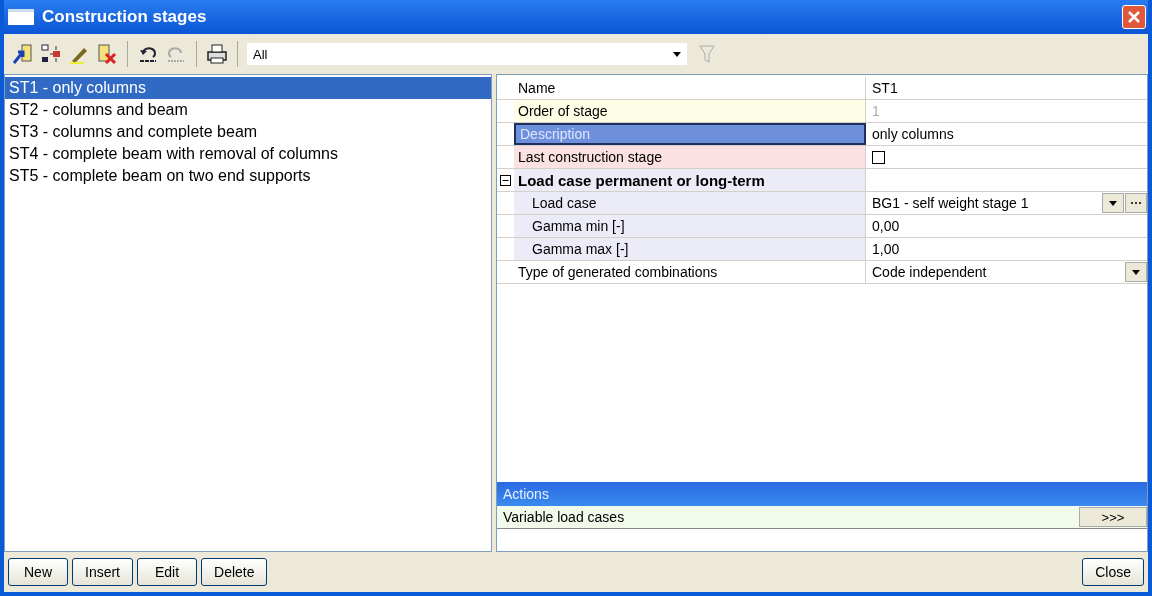 The height and width of the screenshot is (596, 1152). What do you see at coordinates (234, 572) in the screenshot?
I see `dialog-button: Delete` at bounding box center [234, 572].